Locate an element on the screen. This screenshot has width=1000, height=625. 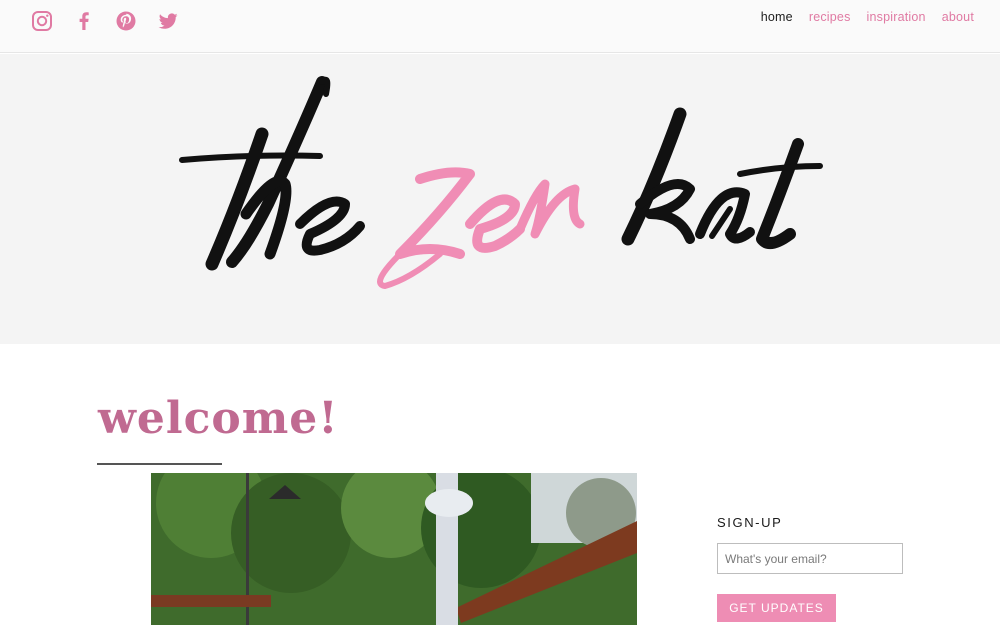
twitter-icon is located at coordinates (168, 21).